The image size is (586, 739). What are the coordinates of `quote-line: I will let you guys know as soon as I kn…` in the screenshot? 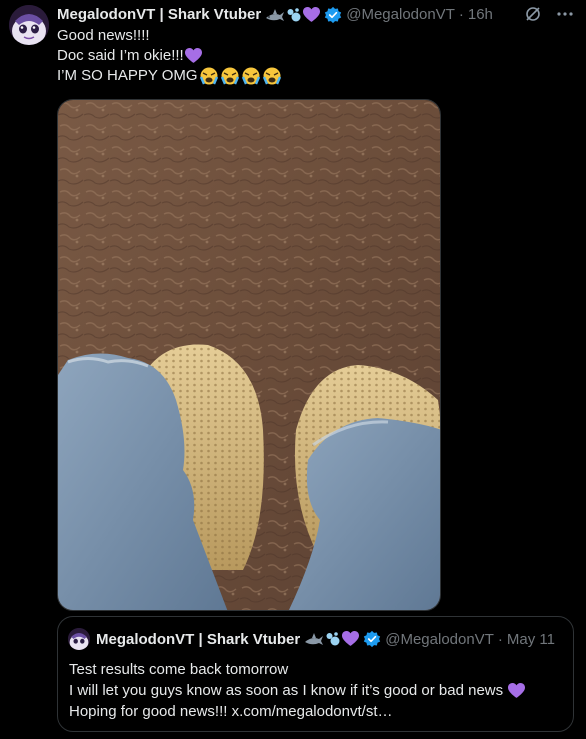 It's located at (316, 690).